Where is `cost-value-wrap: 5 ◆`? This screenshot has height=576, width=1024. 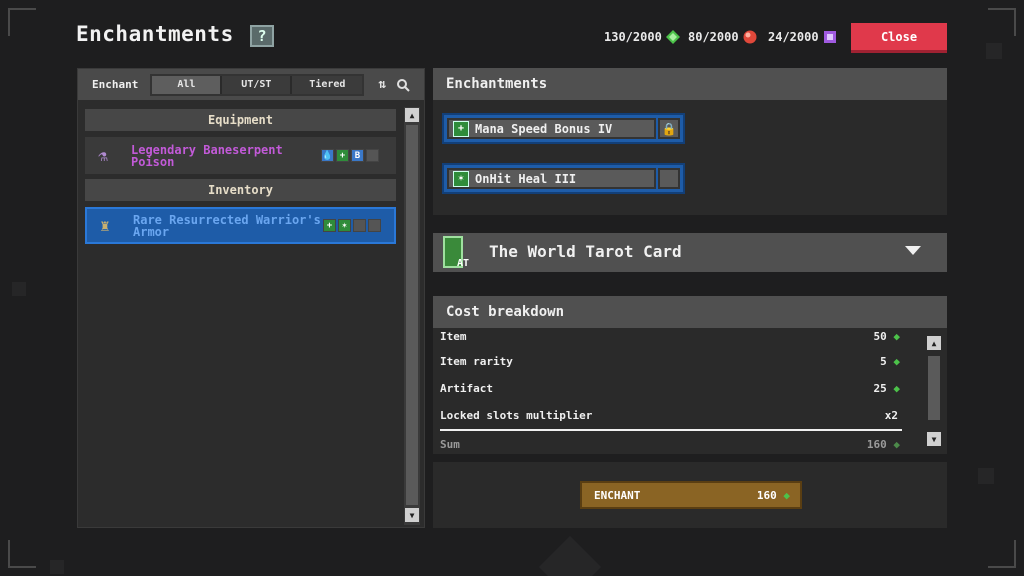 cost-value-wrap: 5 ◆ is located at coordinates (890, 361).